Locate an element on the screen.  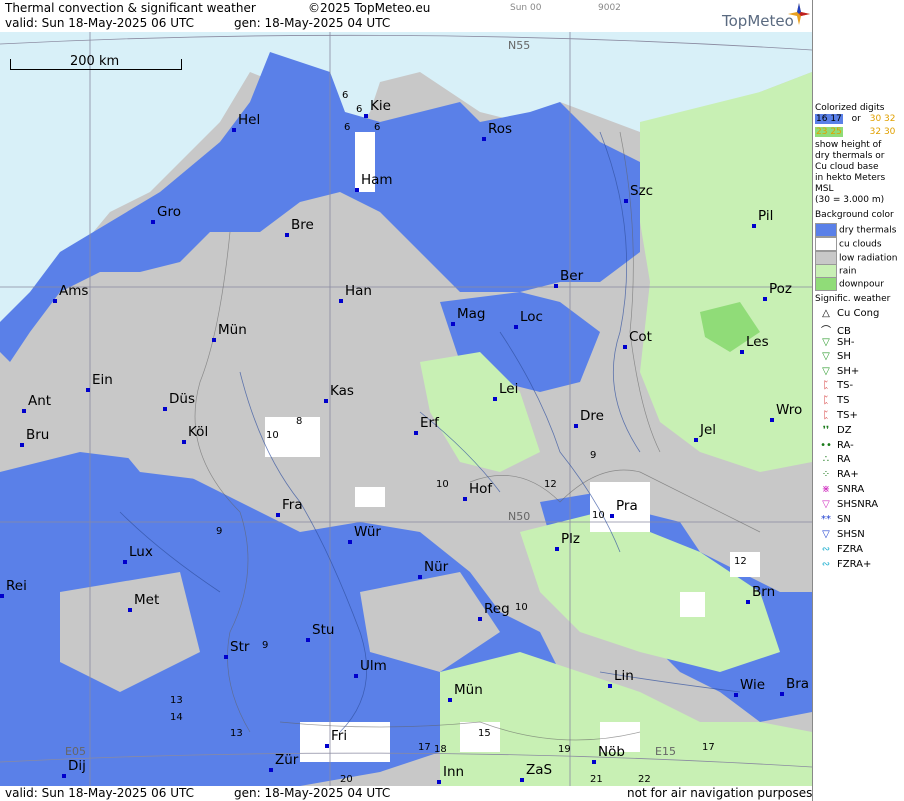
city-label: Reg is located at coordinates (497, 609).